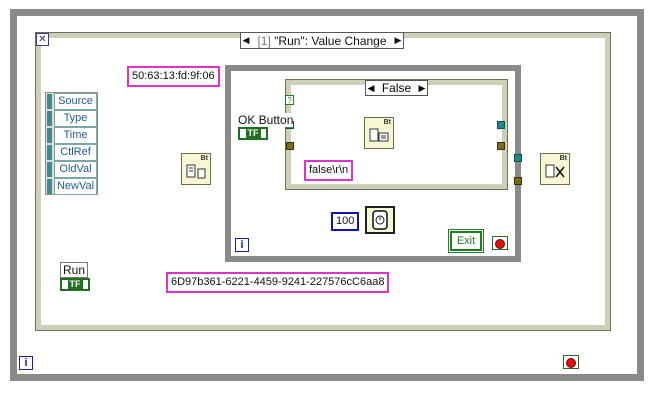 The image size is (654, 395). What do you see at coordinates (518, 158) in the screenshot?
I see `refnum-tunnel-right` at bounding box center [518, 158].